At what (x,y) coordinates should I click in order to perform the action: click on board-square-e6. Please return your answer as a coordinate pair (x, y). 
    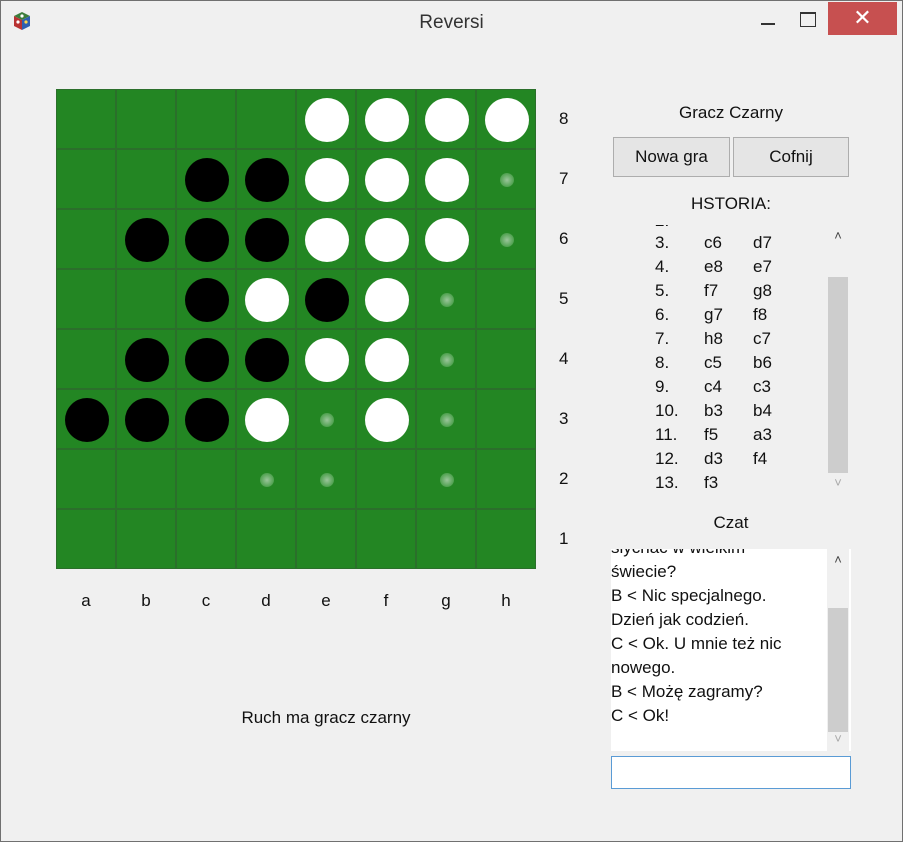
    Looking at the image, I should click on (326, 239).